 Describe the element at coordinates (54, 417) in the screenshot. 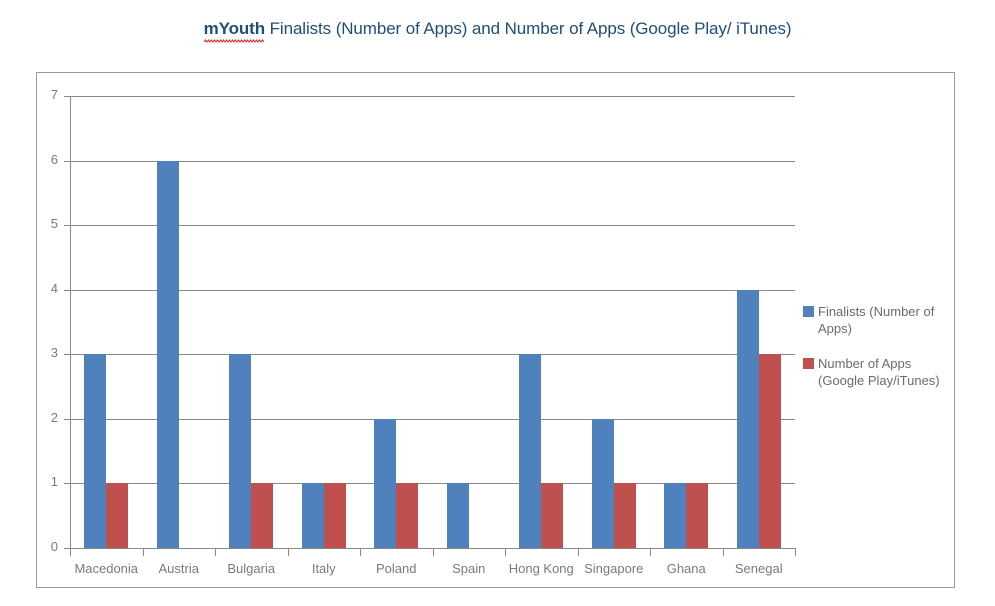

I see `value-axis-label: 2` at that location.